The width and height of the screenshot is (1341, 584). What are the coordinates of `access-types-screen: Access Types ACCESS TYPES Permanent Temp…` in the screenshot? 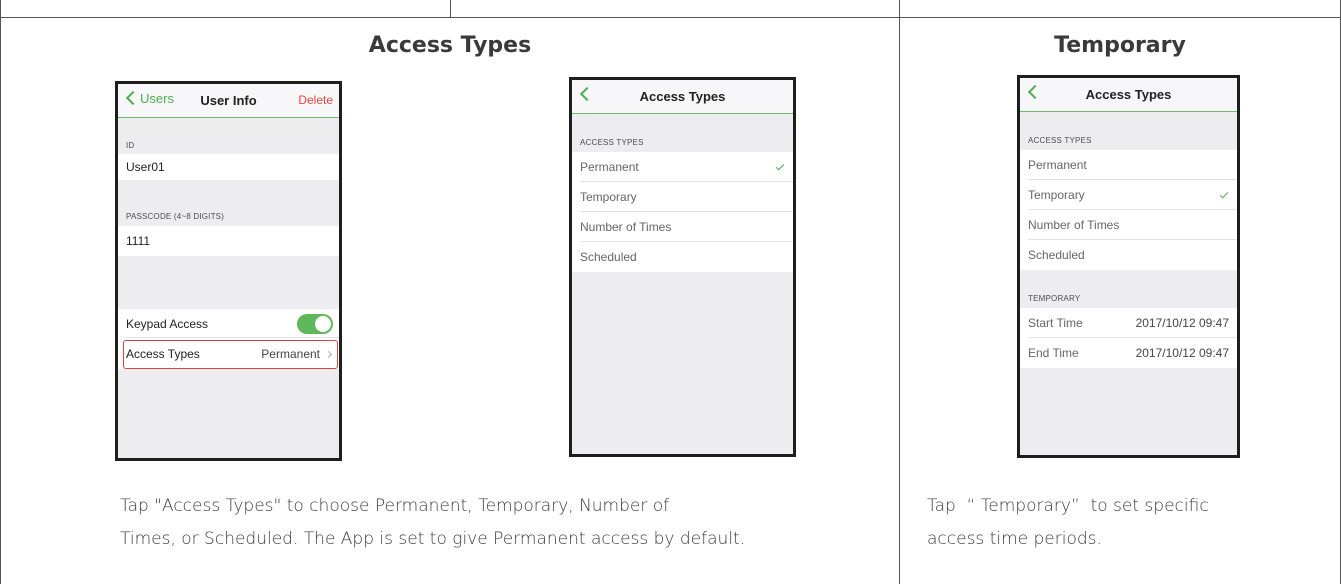 It's located at (682, 267).